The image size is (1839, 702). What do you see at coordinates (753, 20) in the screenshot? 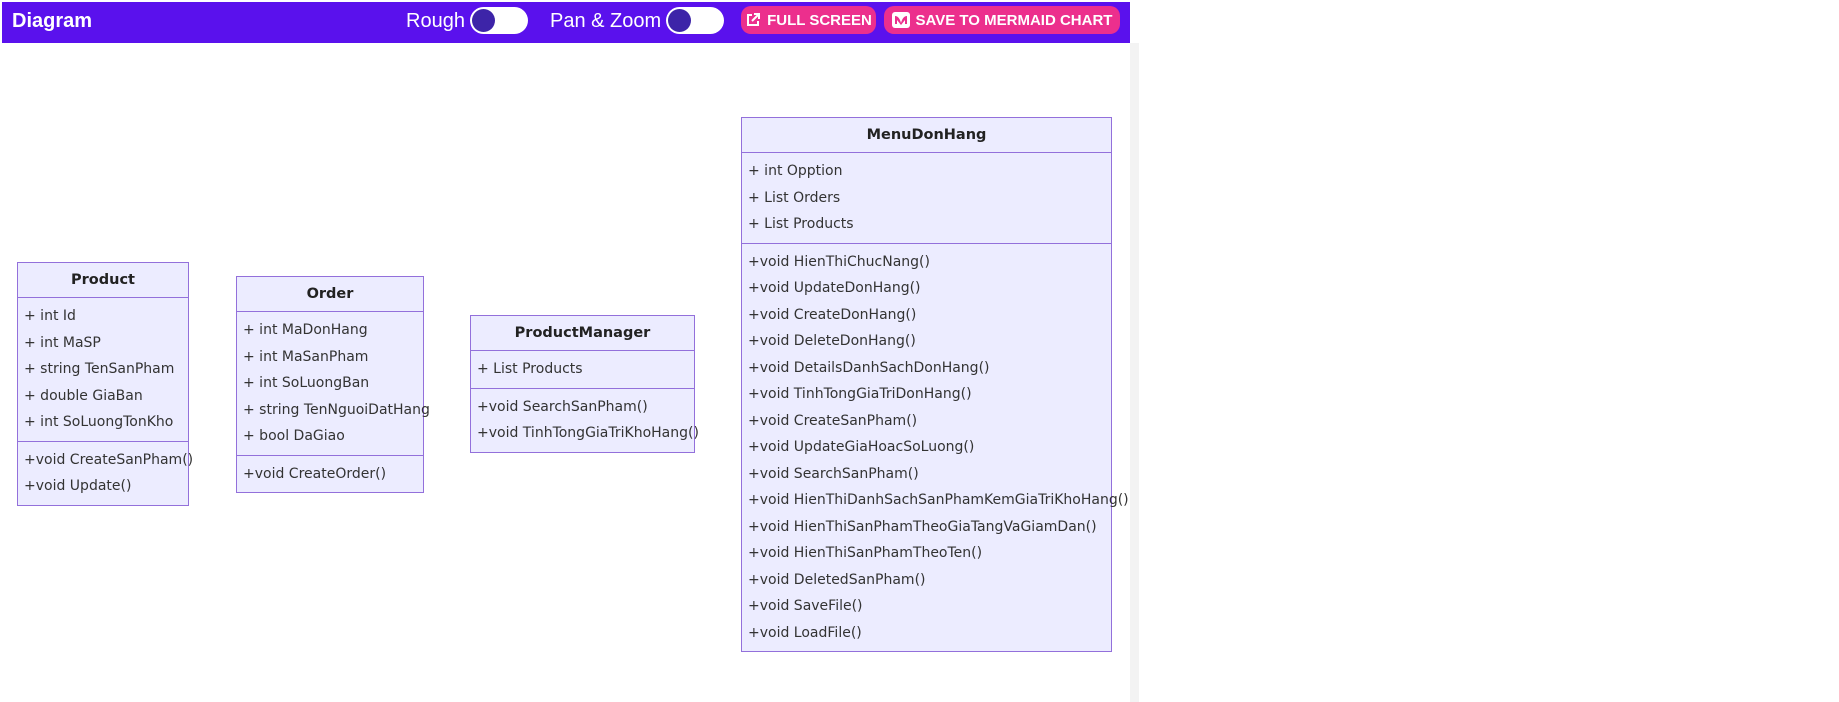
I see `external-link-icon` at bounding box center [753, 20].